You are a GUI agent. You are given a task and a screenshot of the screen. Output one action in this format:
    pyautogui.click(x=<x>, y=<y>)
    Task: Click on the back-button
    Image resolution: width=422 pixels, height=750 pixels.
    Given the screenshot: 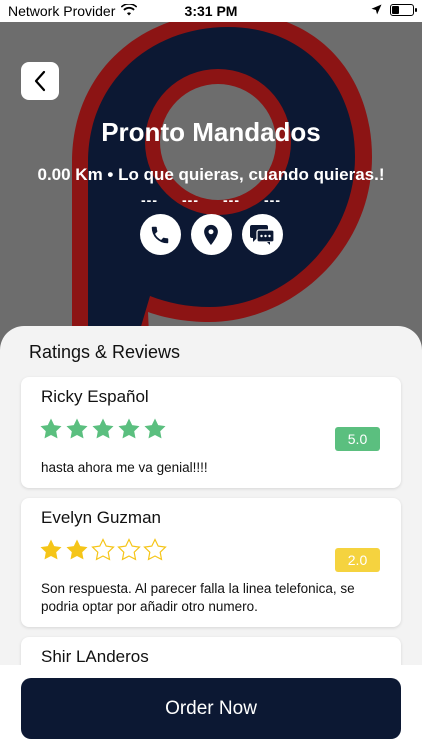 What is the action you would take?
    pyautogui.click(x=40, y=81)
    